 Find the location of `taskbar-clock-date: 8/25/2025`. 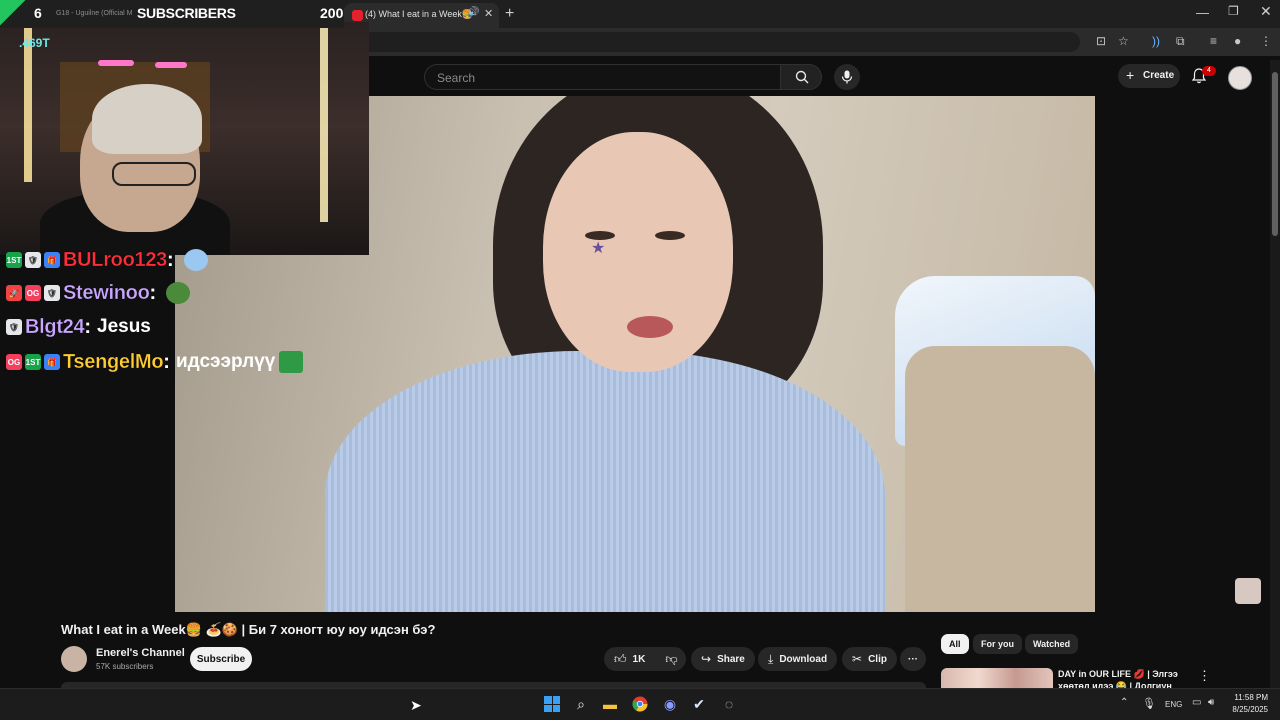

taskbar-clock-date: 8/25/2025 is located at coordinates (1249, 709).